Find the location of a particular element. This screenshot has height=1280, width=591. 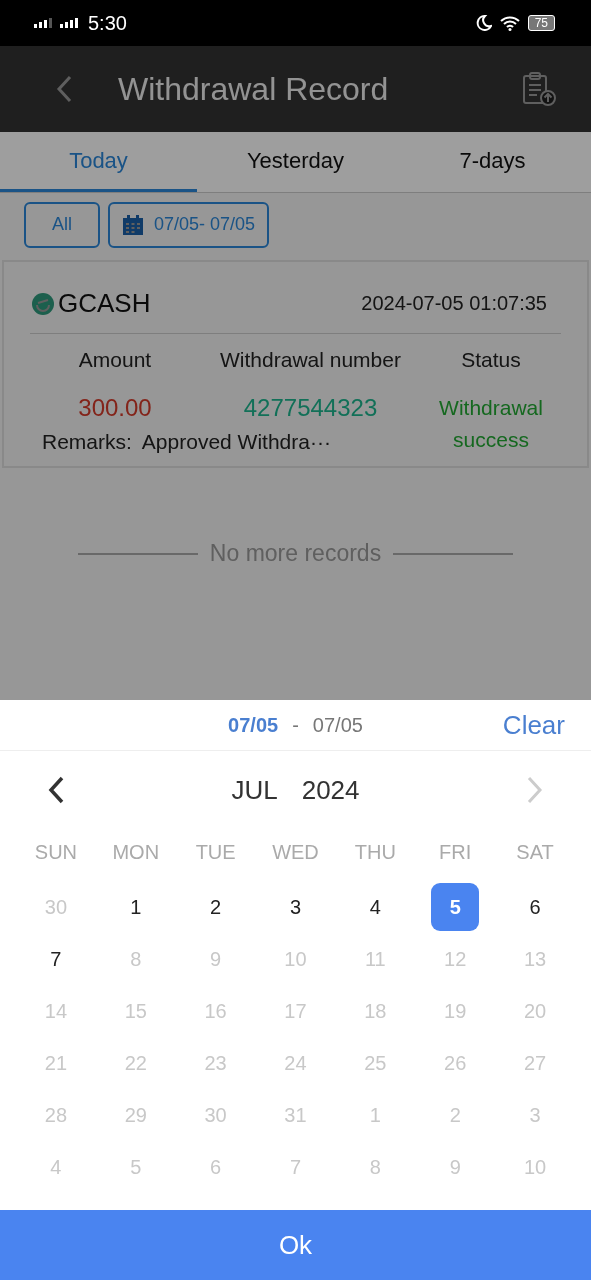

weekday-label: MON is located at coordinates (136, 852).